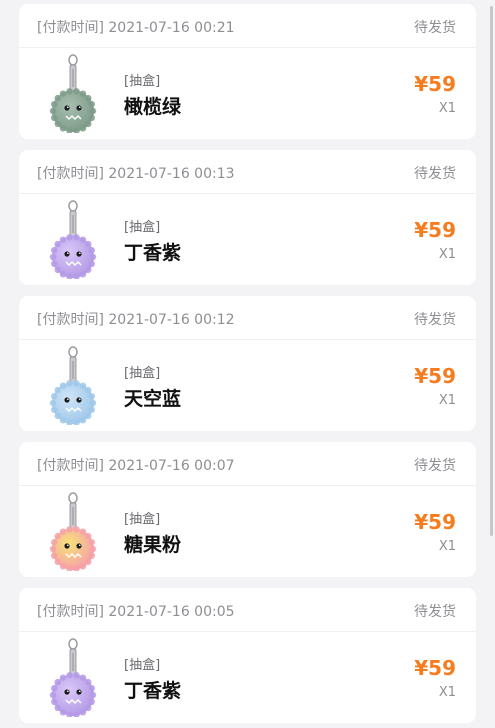  Describe the element at coordinates (136, 612) in the screenshot. I see `payment-time: [付款时间] 2021-07-16 00:05` at that location.